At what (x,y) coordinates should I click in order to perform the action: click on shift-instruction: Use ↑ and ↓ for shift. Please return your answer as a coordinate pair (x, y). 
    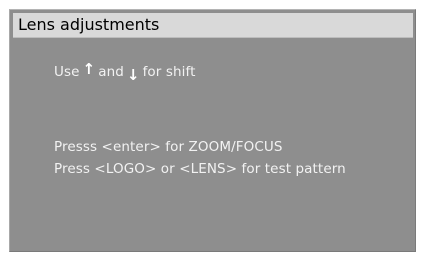
    Looking at the image, I should click on (125, 72).